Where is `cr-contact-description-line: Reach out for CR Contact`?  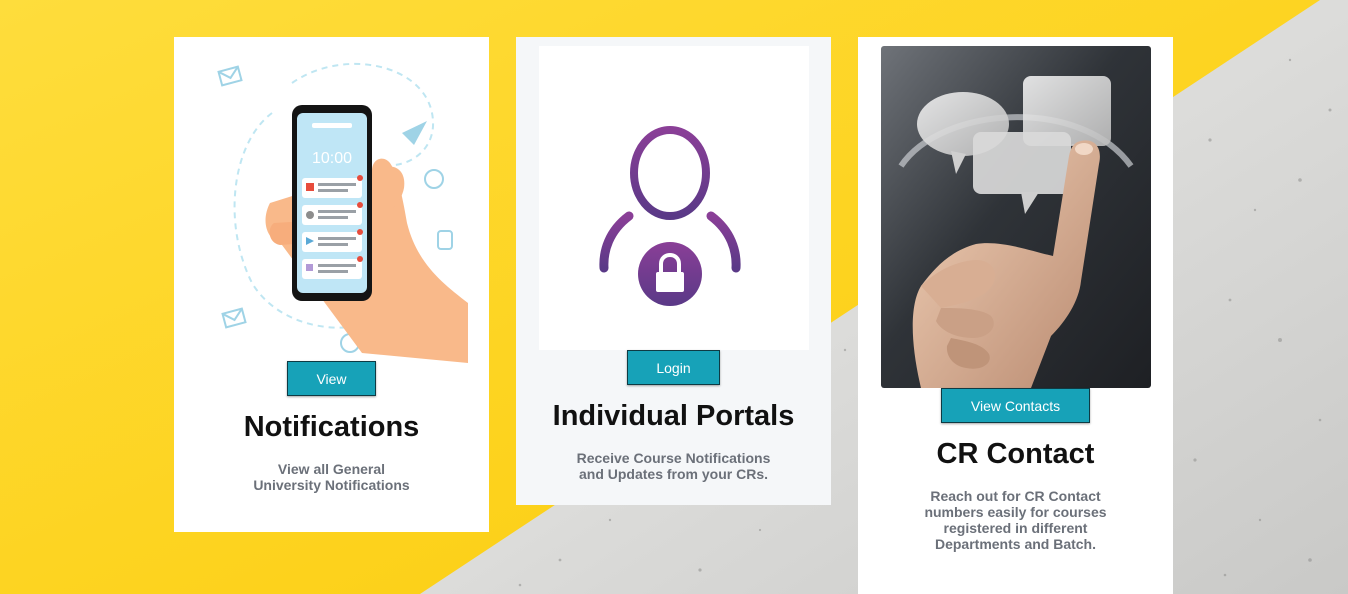 cr-contact-description-line: Reach out for CR Contact is located at coordinates (1015, 496).